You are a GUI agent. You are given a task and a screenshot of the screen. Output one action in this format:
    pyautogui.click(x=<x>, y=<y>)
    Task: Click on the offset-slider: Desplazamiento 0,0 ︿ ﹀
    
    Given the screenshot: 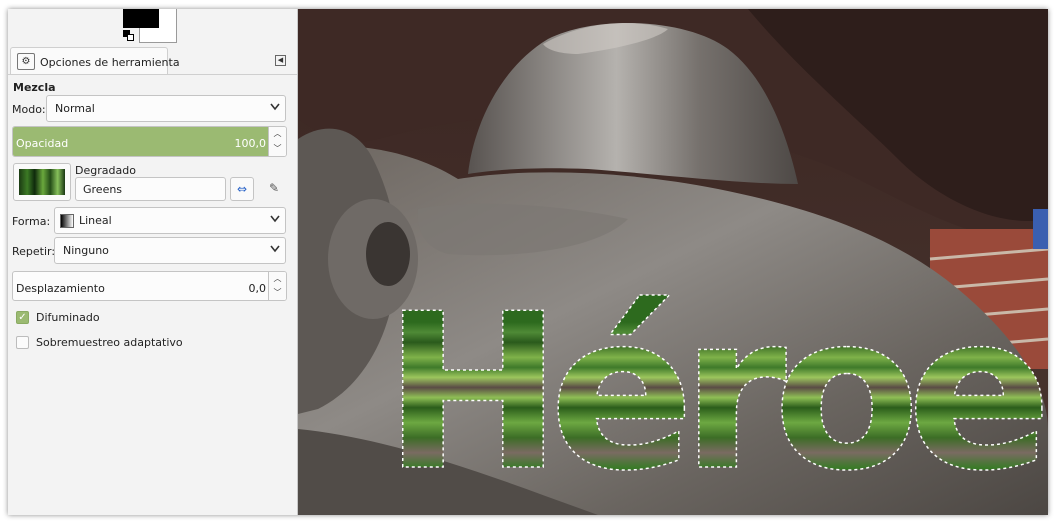 What is the action you would take?
    pyautogui.click(x=149, y=286)
    